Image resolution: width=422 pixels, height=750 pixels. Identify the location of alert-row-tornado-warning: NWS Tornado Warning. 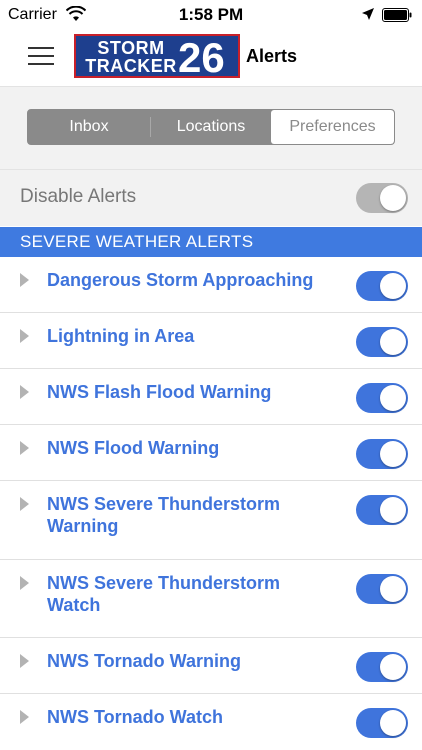
(211, 666).